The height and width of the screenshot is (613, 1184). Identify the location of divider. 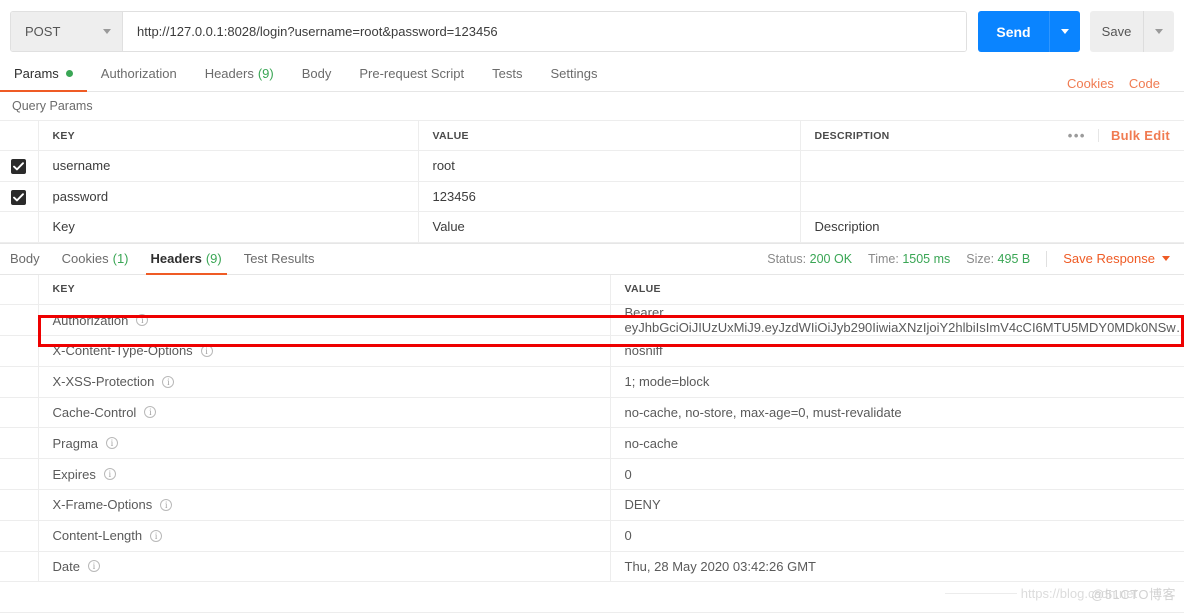
(1047, 258).